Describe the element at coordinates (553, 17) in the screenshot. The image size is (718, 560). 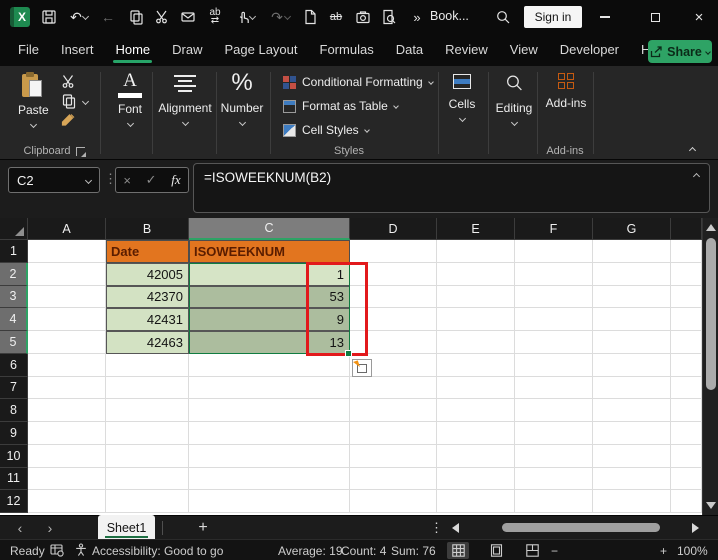
I see `sign-in-button: Sign in` at that location.